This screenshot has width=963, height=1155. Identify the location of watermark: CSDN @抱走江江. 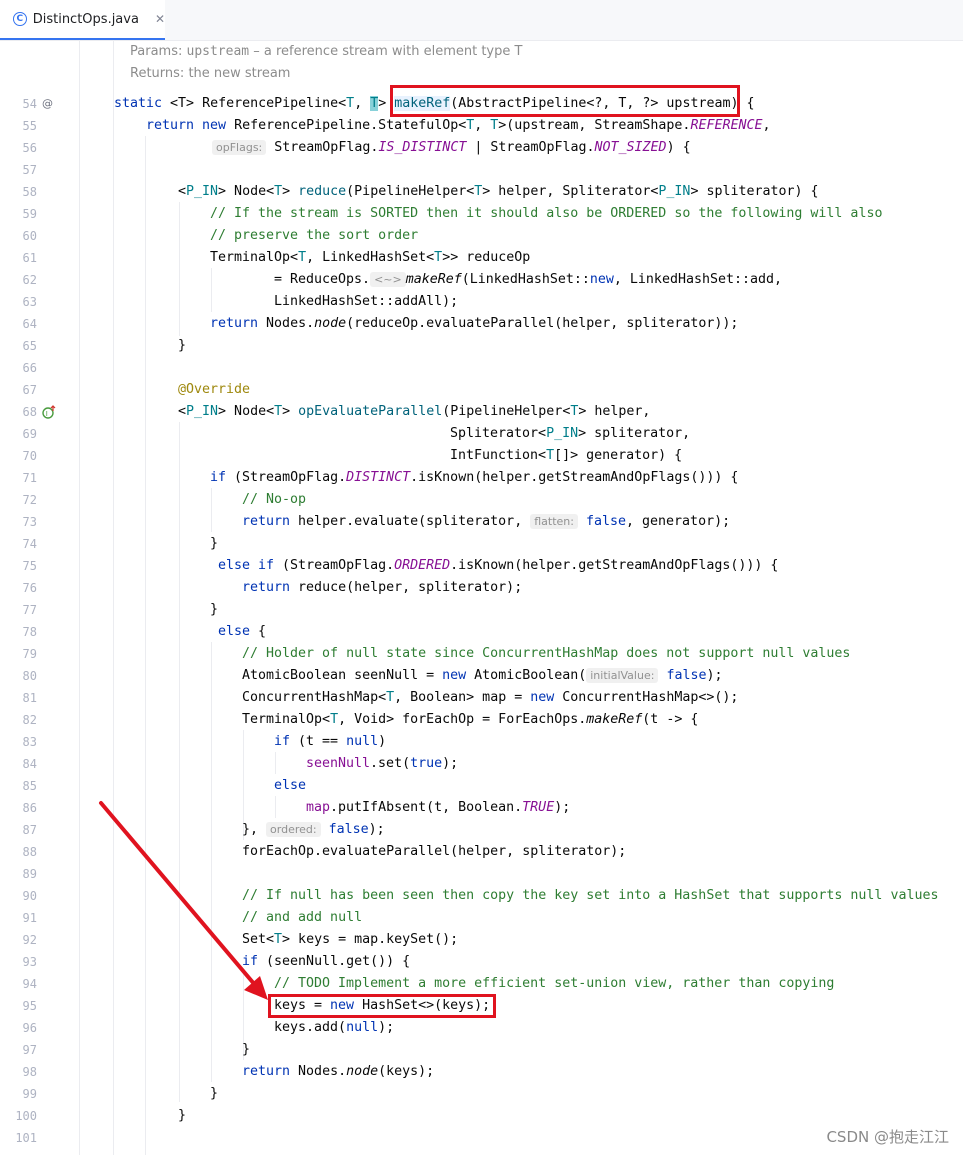
(887, 1137).